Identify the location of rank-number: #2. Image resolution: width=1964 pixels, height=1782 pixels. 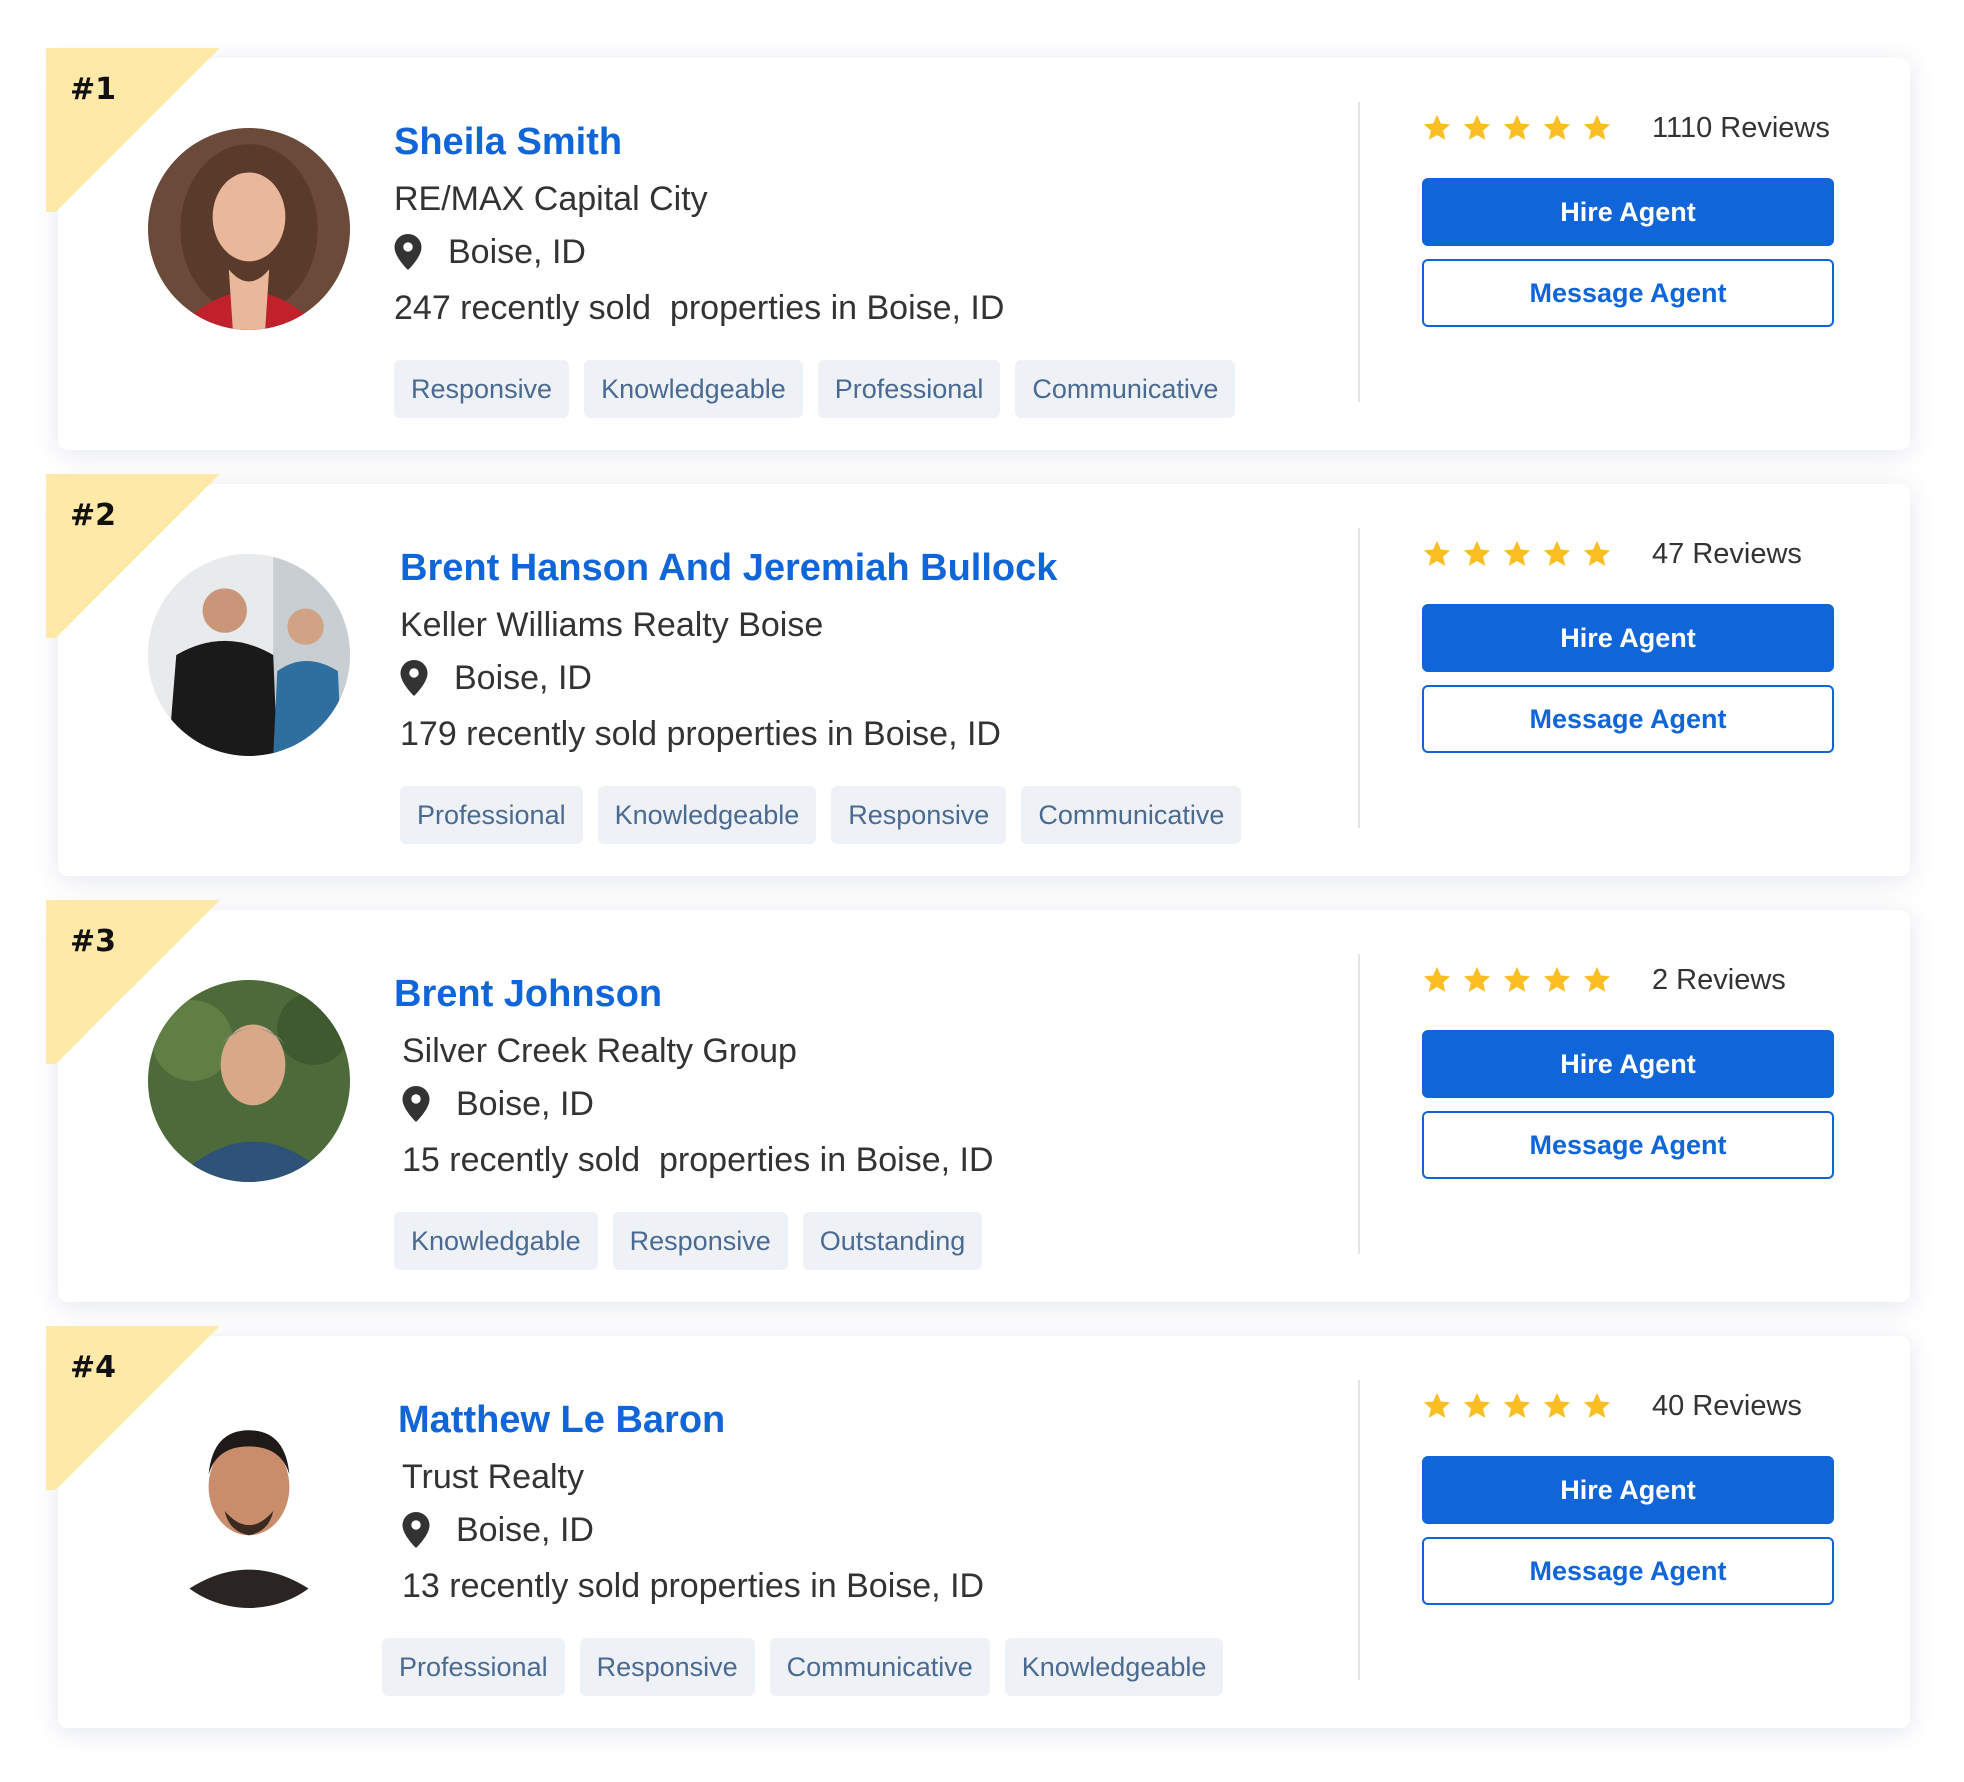
(93, 515).